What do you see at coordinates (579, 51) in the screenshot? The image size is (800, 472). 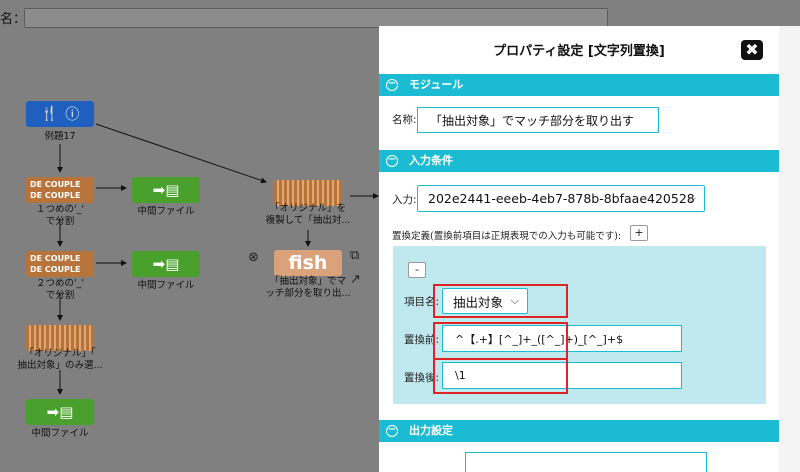 I see `dialog-title: プロパティ設定 [文字列置換]` at bounding box center [579, 51].